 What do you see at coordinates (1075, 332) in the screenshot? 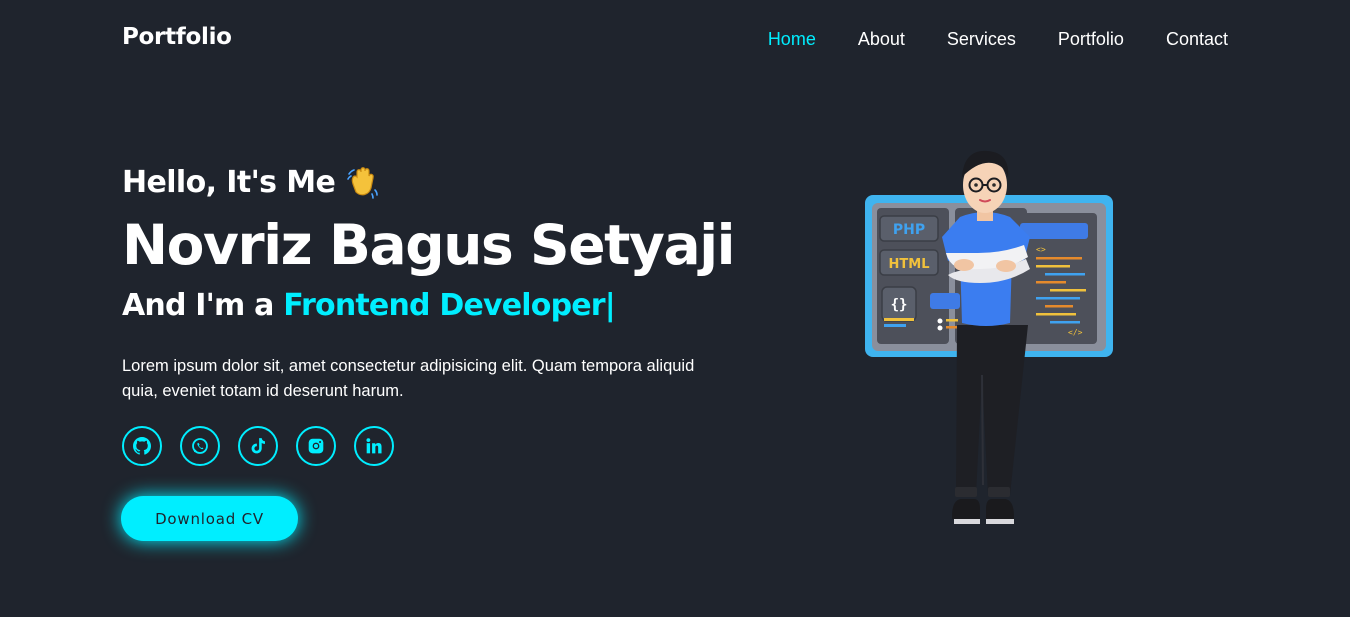
I see `code-tag-close: </>` at bounding box center [1075, 332].